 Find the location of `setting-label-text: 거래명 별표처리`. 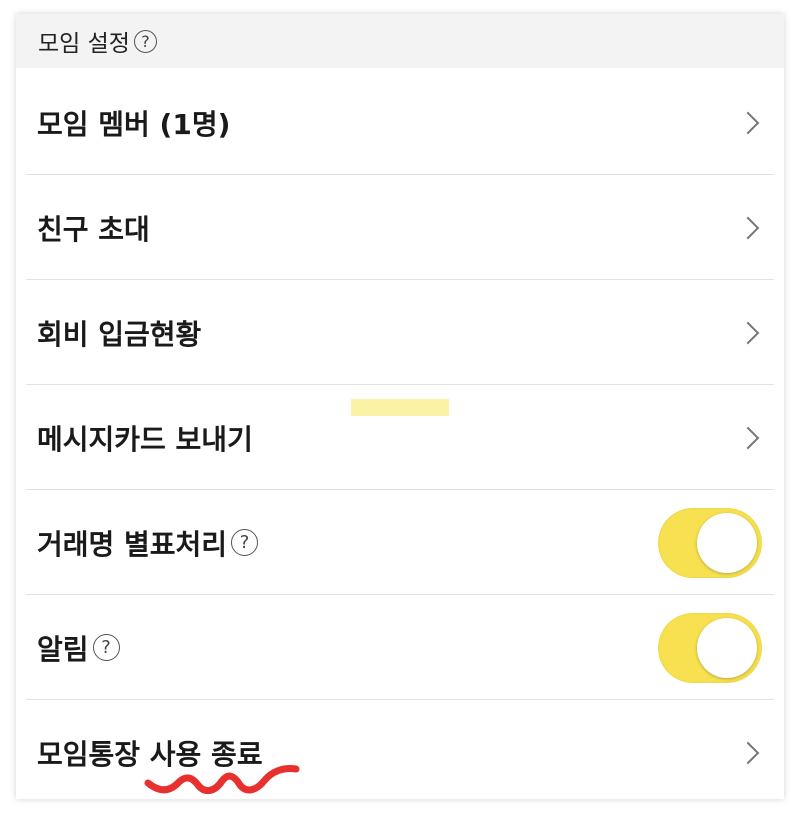

setting-label-text: 거래명 별표처리 is located at coordinates (132, 544).